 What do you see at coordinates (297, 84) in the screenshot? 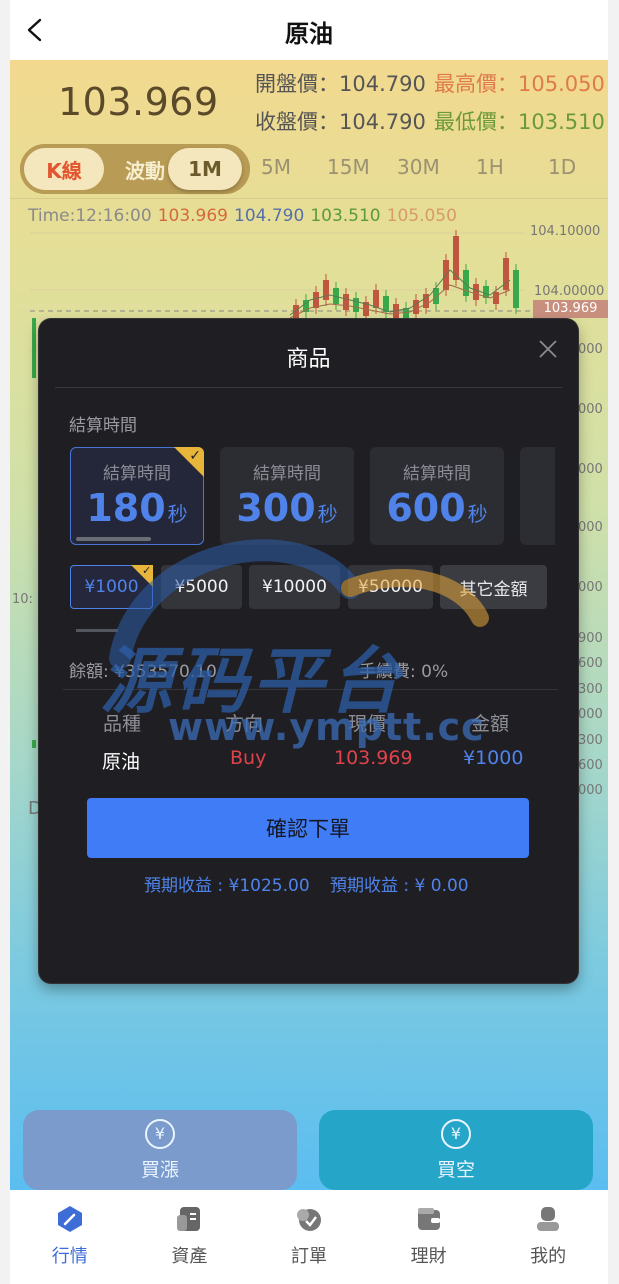
I see `open-label: 開盤價：` at bounding box center [297, 84].